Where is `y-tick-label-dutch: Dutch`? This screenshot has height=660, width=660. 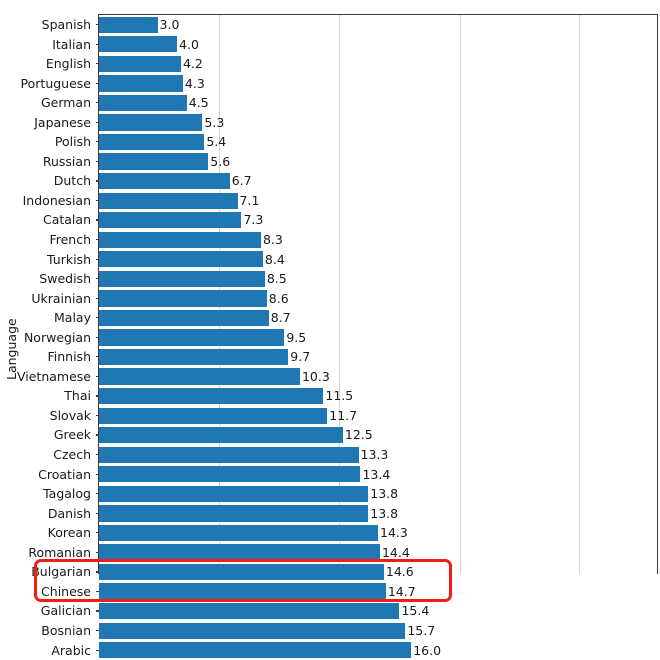
y-tick-label-dutch: Dutch is located at coordinates (76, 181).